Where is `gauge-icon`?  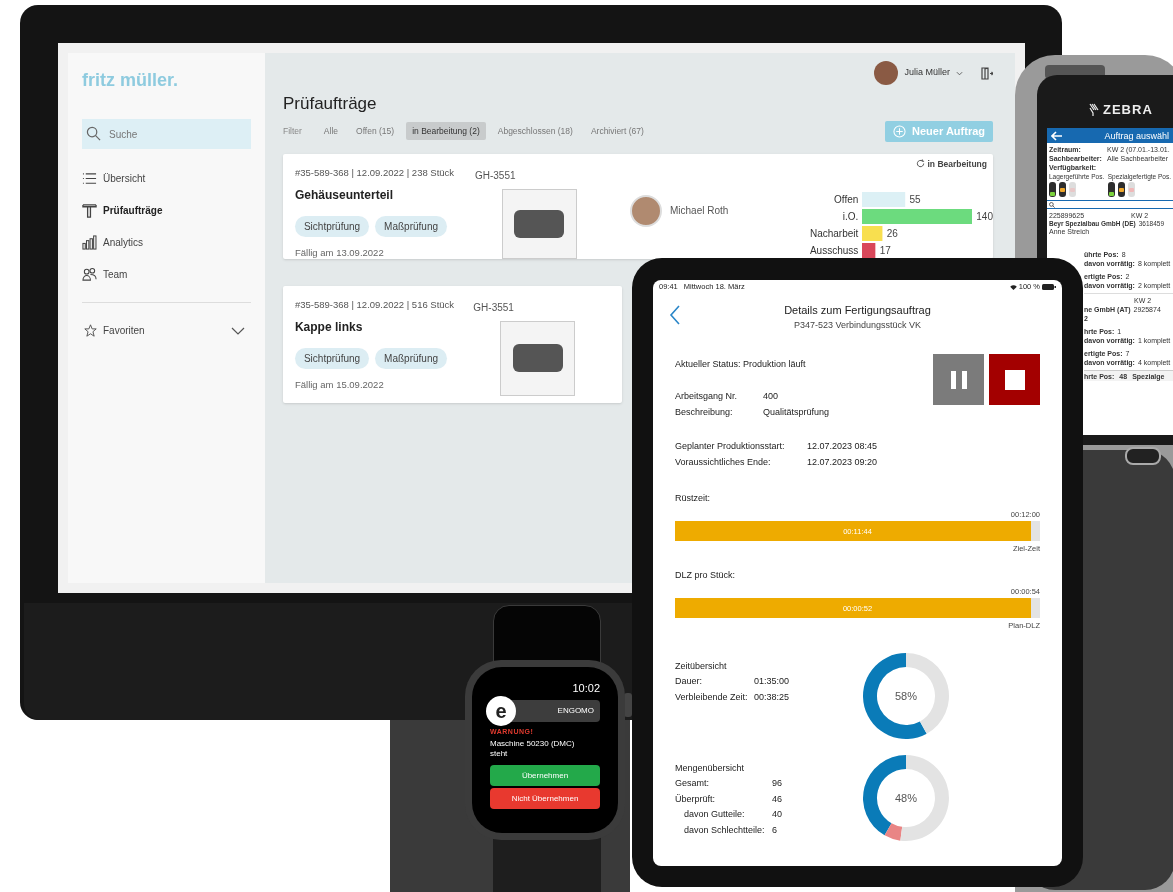
gauge-icon is located at coordinates (89, 210).